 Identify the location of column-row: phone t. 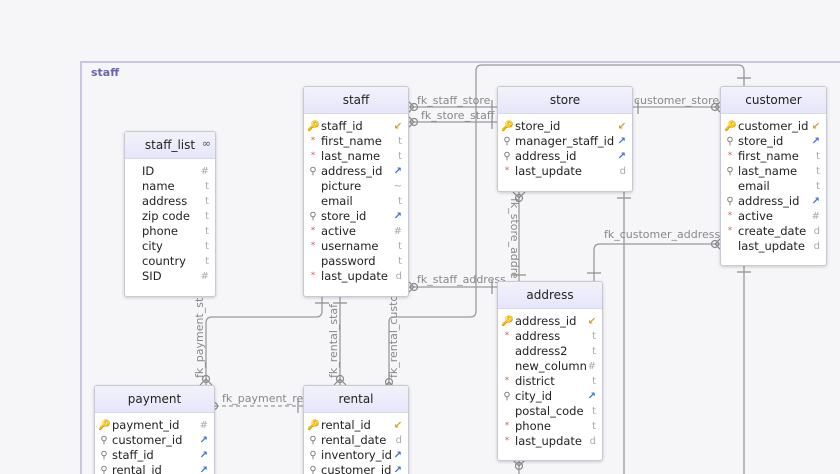
(170, 231).